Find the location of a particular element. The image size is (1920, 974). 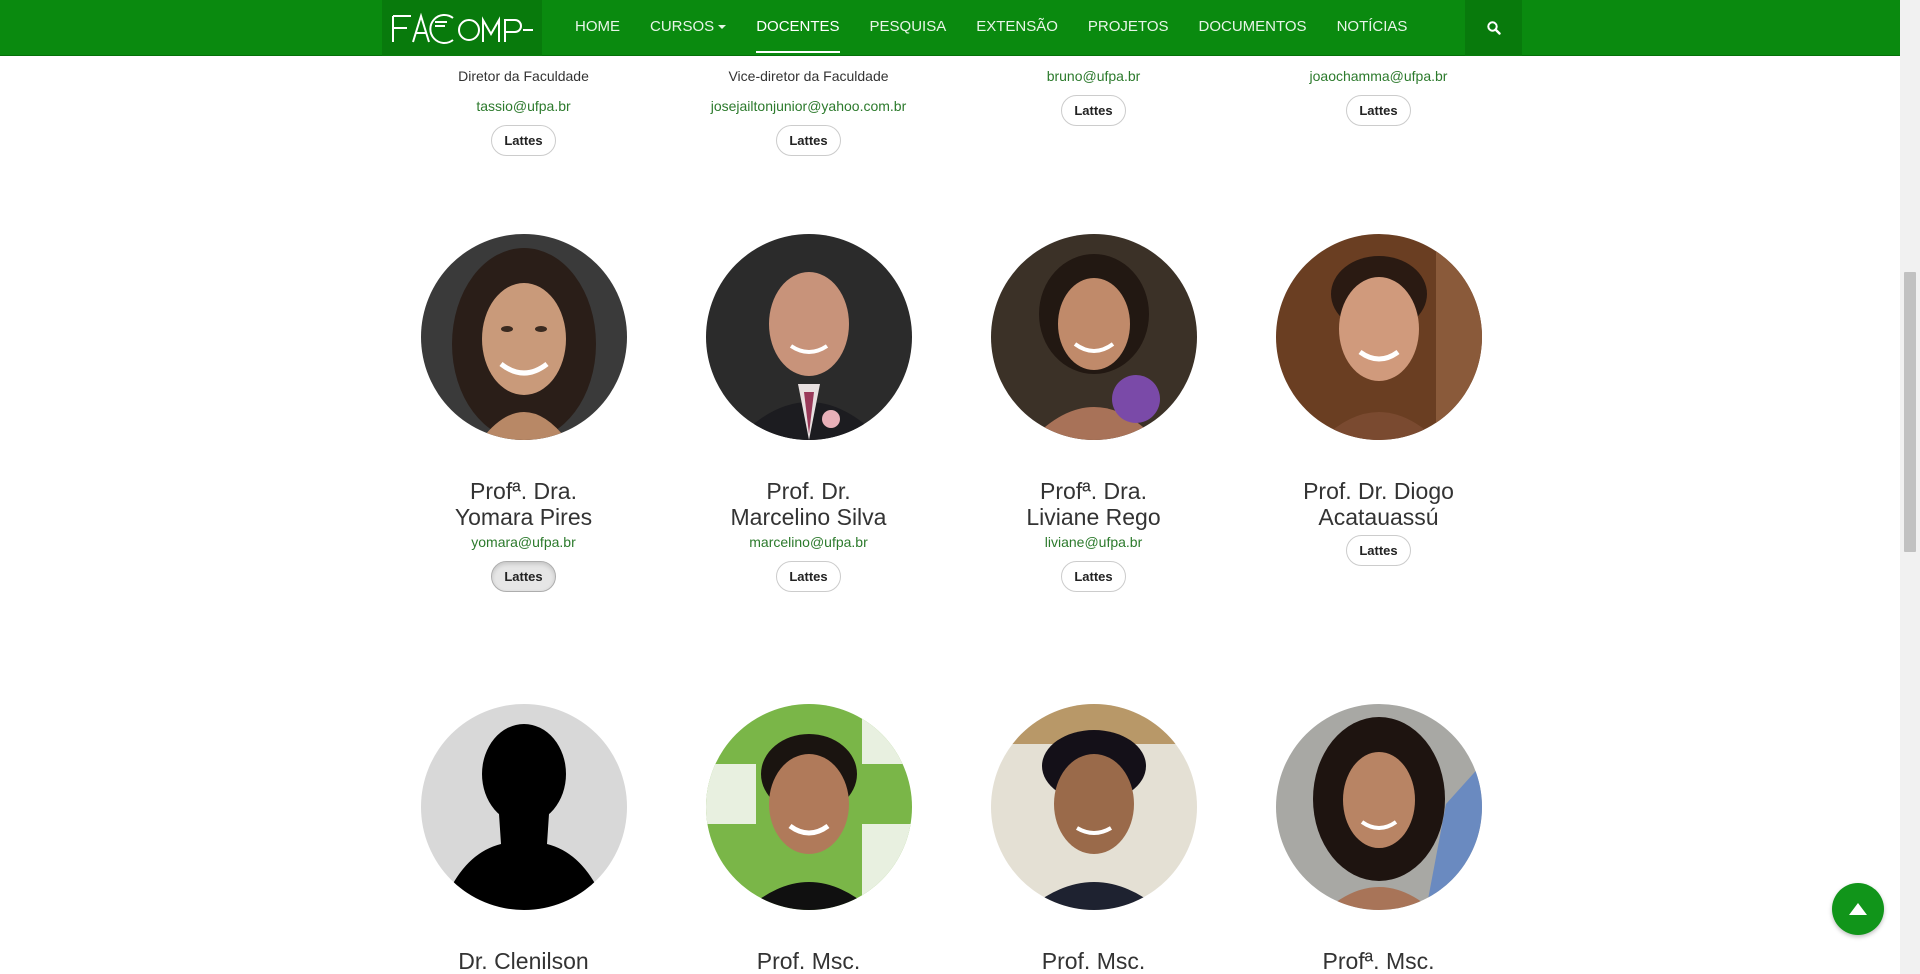

nav-home: HOME is located at coordinates (597, 28).